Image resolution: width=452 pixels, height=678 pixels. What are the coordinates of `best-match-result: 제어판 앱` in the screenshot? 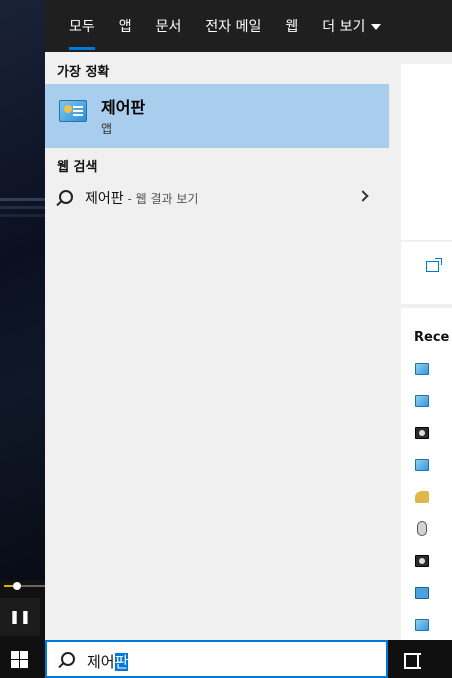 It's located at (217, 116).